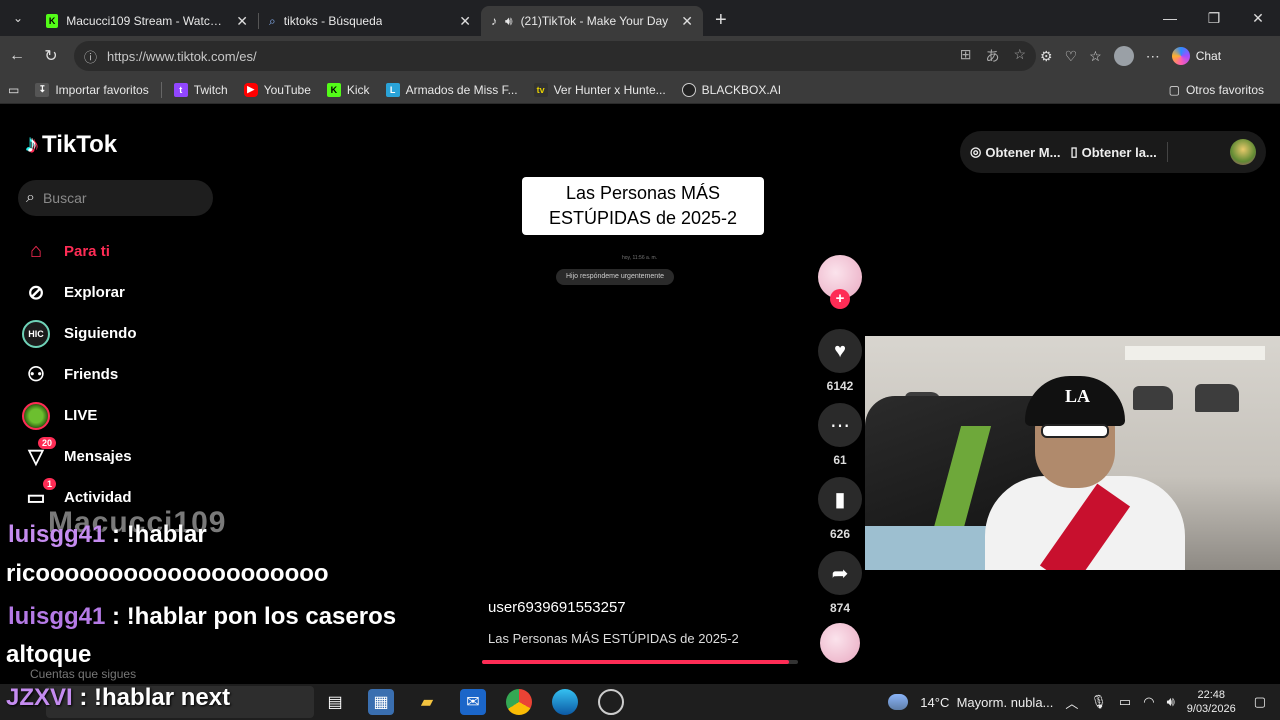 The height and width of the screenshot is (720, 1280). What do you see at coordinates (210, 89) in the screenshot?
I see `bookmark-label: Twitch` at bounding box center [210, 89].